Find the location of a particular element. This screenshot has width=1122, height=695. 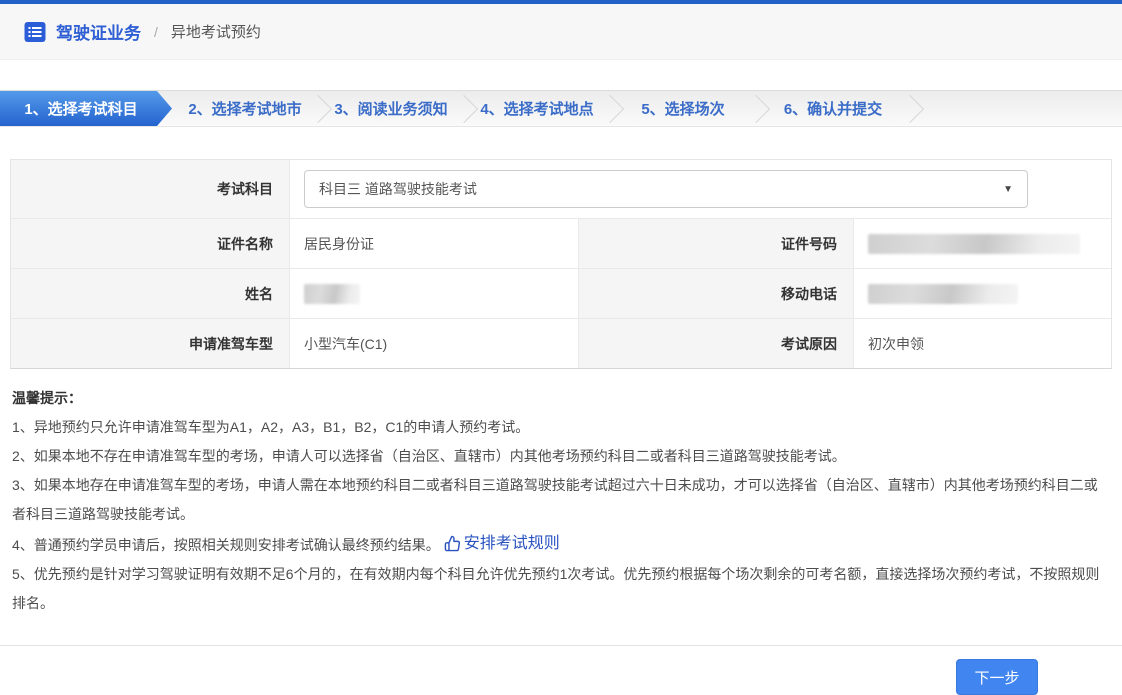

step-label: 6、确认并提交 is located at coordinates (833, 109).